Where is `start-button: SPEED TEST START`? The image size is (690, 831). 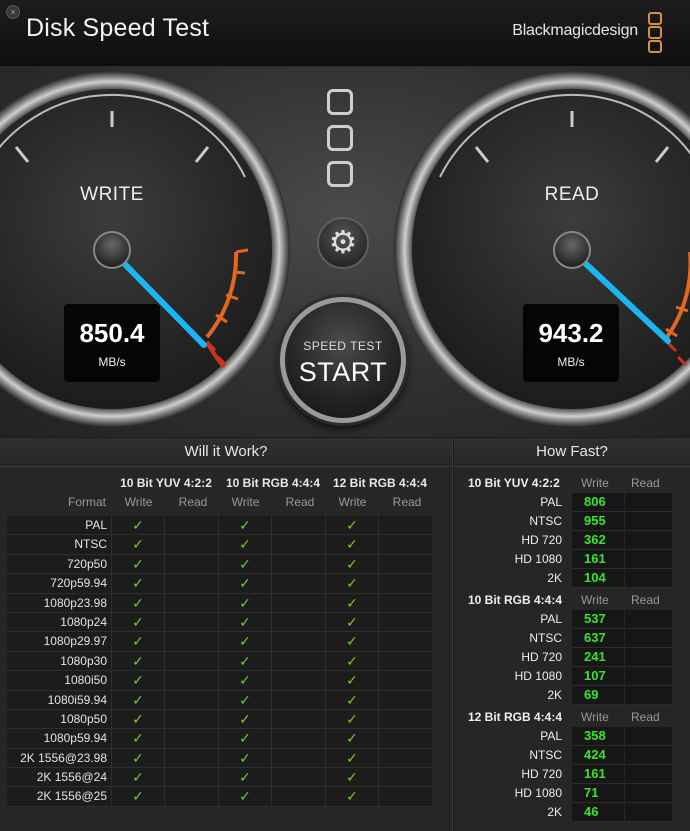 start-button: SPEED TEST START is located at coordinates (343, 360).